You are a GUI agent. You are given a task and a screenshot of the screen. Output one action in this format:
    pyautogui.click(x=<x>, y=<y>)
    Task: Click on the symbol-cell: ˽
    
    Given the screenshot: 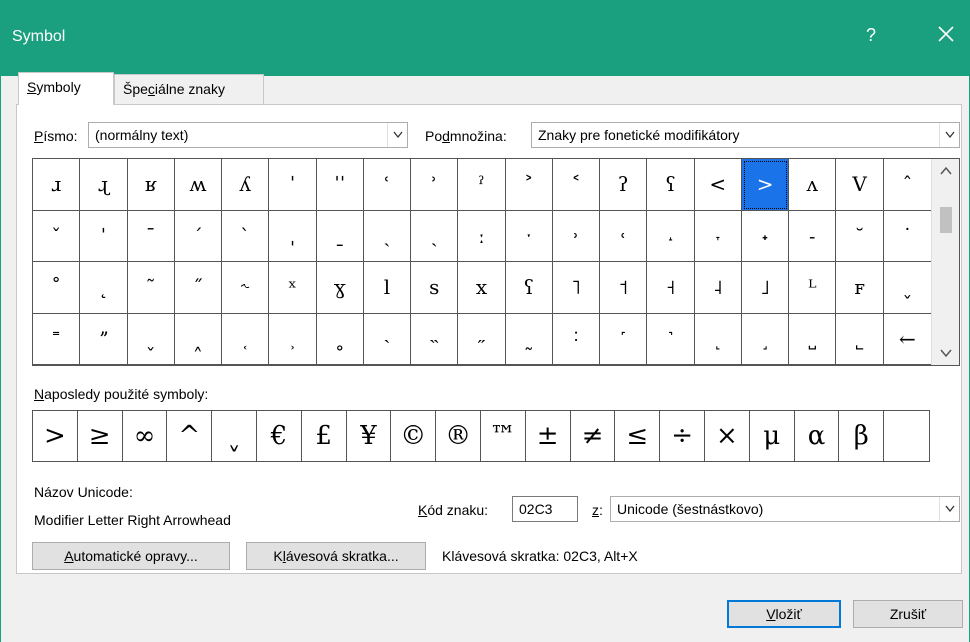 What is the action you would take?
    pyautogui.click(x=813, y=339)
    